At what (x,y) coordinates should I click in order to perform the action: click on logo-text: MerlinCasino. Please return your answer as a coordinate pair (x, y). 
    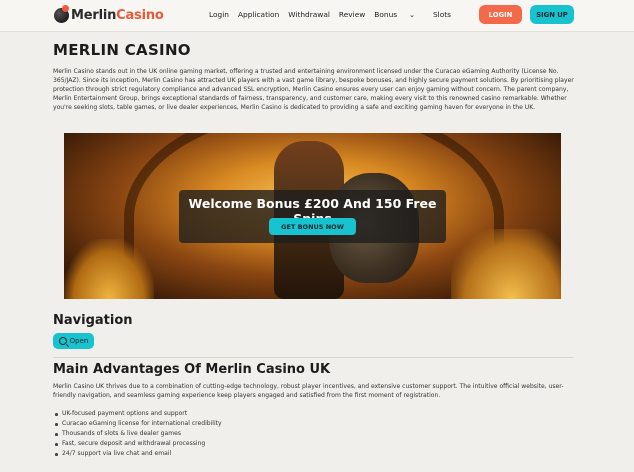
    Looking at the image, I should click on (117, 15).